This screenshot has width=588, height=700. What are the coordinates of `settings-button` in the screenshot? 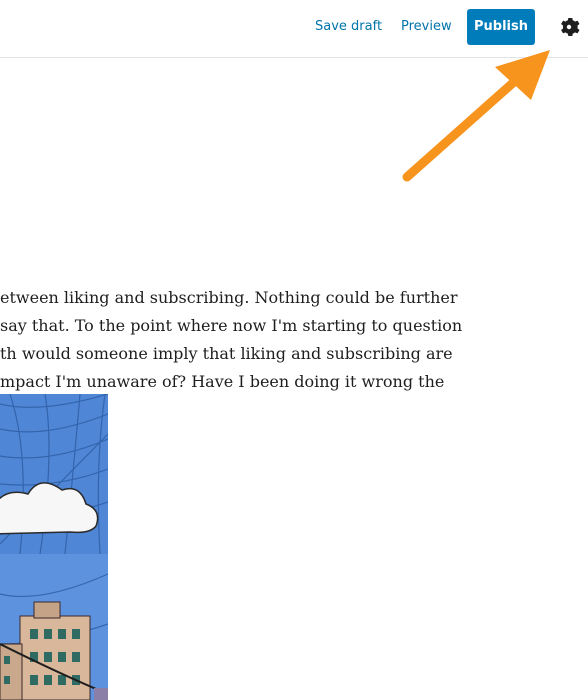 It's located at (569, 27).